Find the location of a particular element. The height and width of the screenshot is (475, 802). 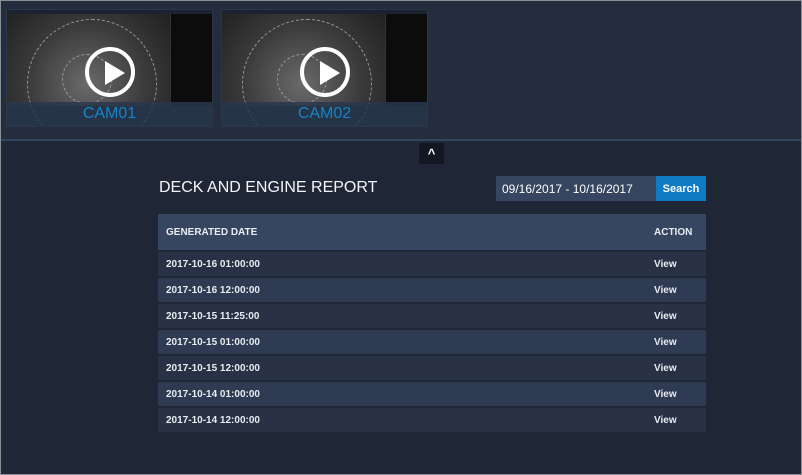

generated-date: 2017-10-15 01:00:00 is located at coordinates (402, 342).